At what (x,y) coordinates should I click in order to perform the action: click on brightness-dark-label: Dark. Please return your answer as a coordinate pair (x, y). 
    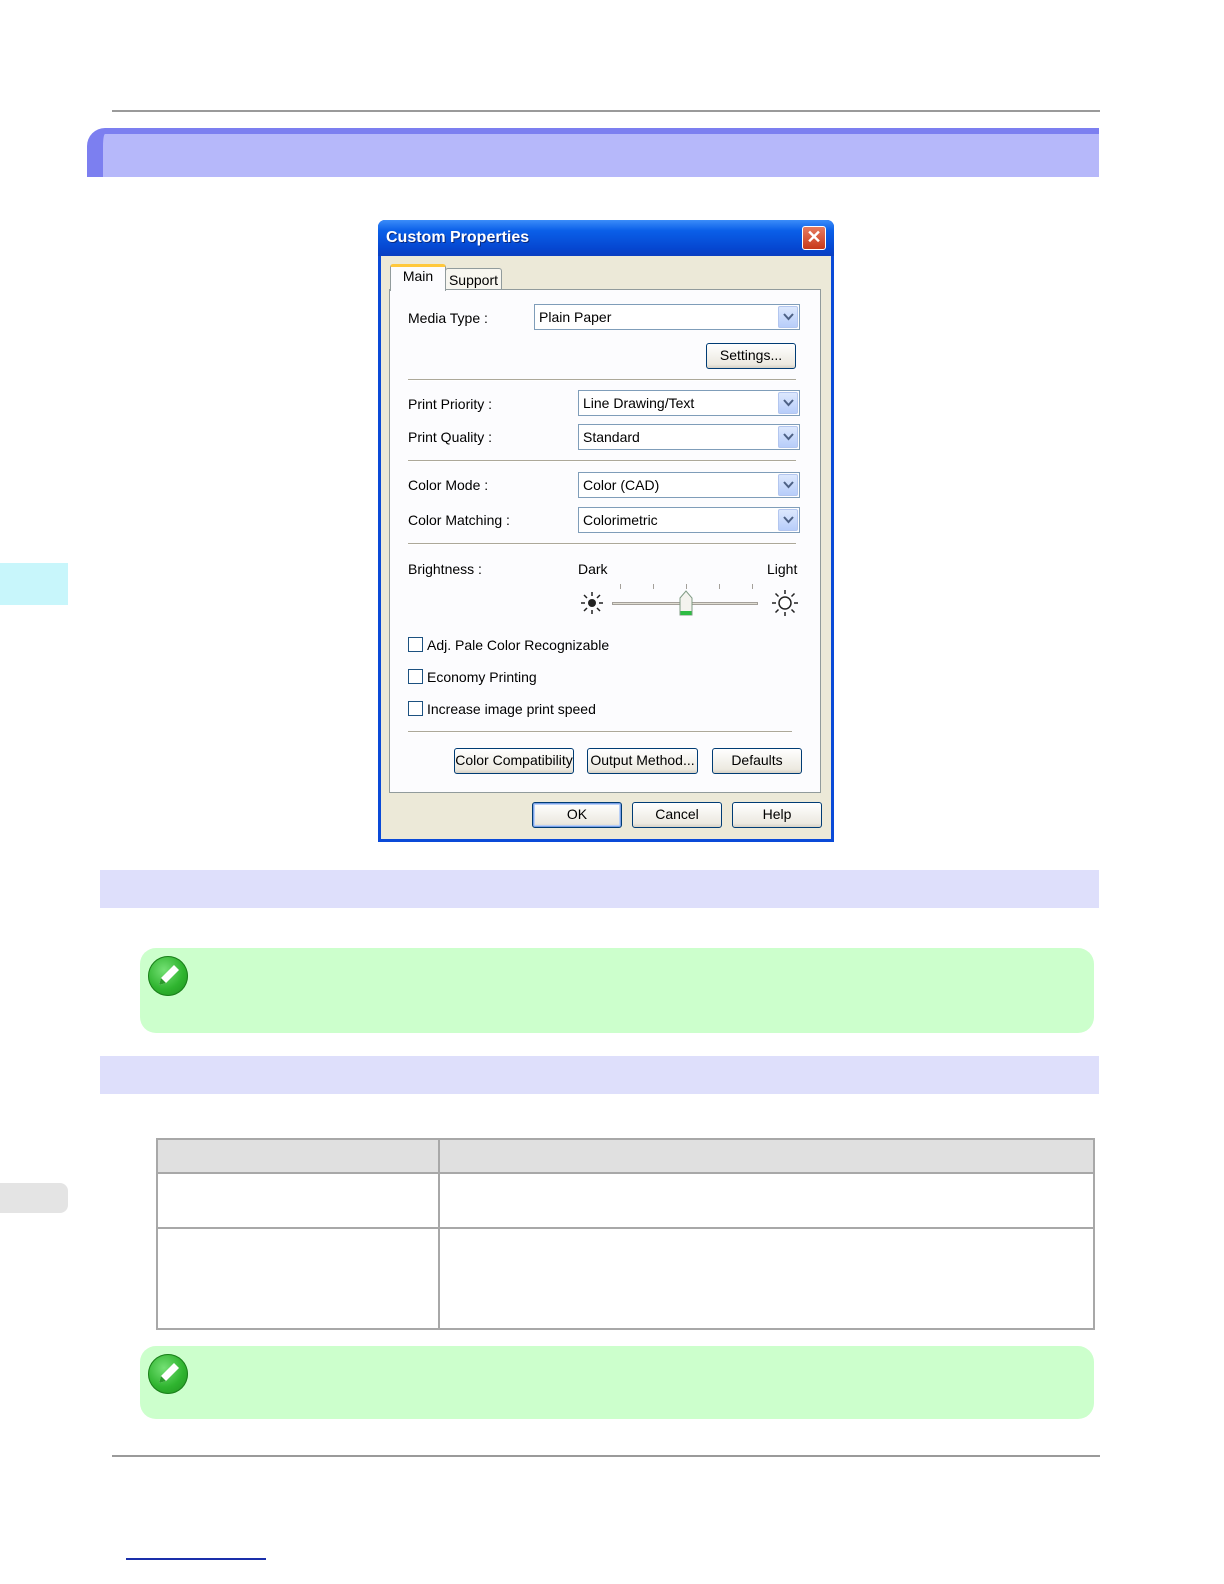
    Looking at the image, I should click on (593, 569).